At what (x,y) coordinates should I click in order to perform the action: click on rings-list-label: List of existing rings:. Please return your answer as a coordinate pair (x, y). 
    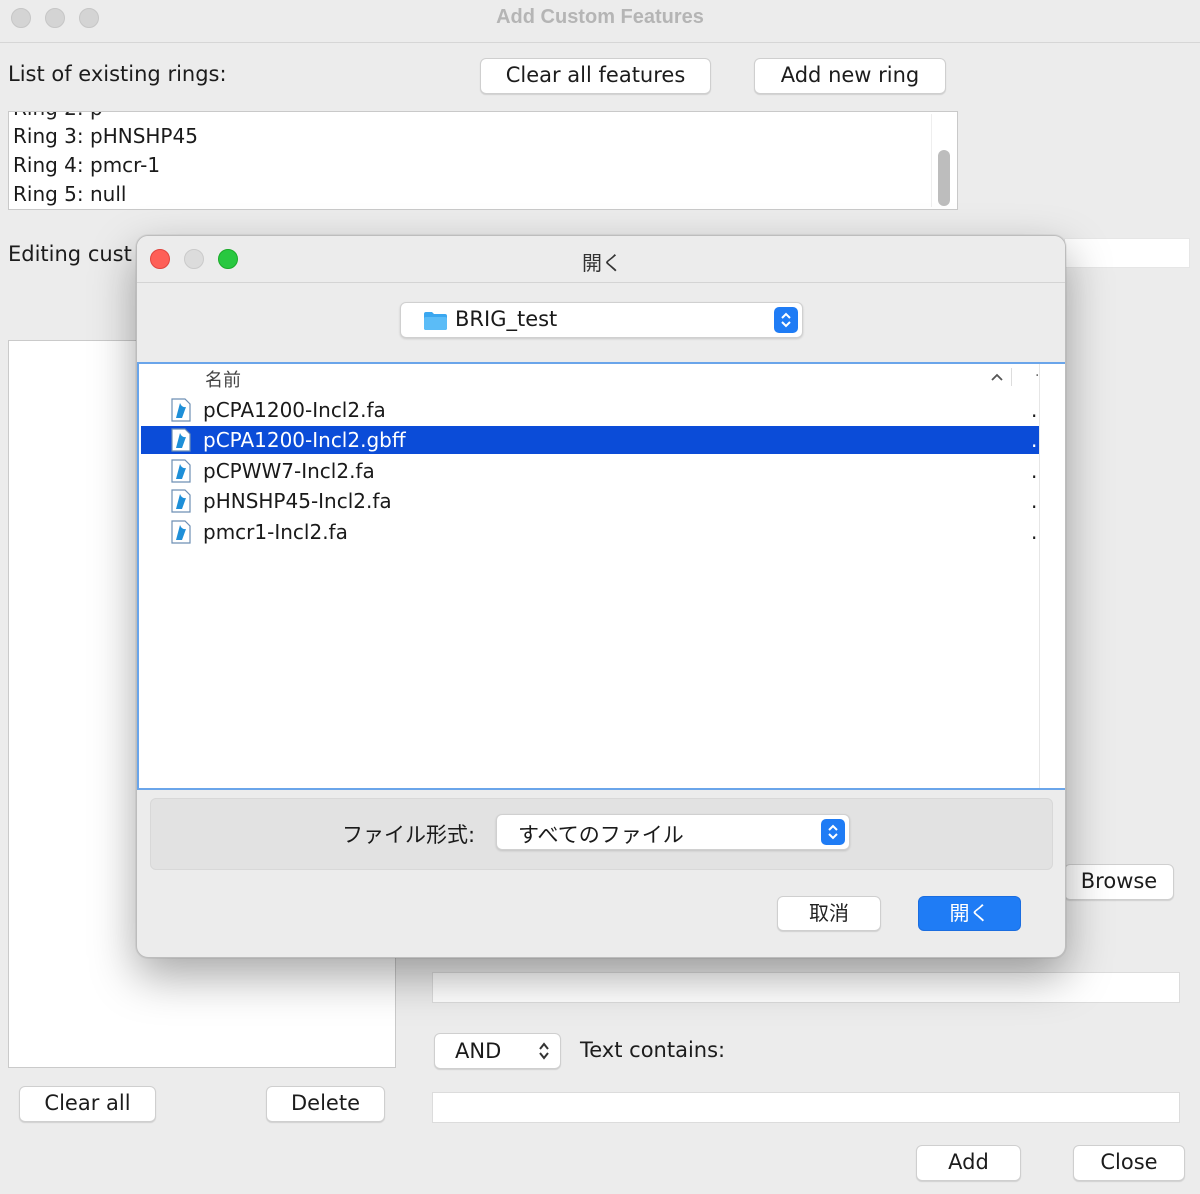
    Looking at the image, I should click on (117, 74).